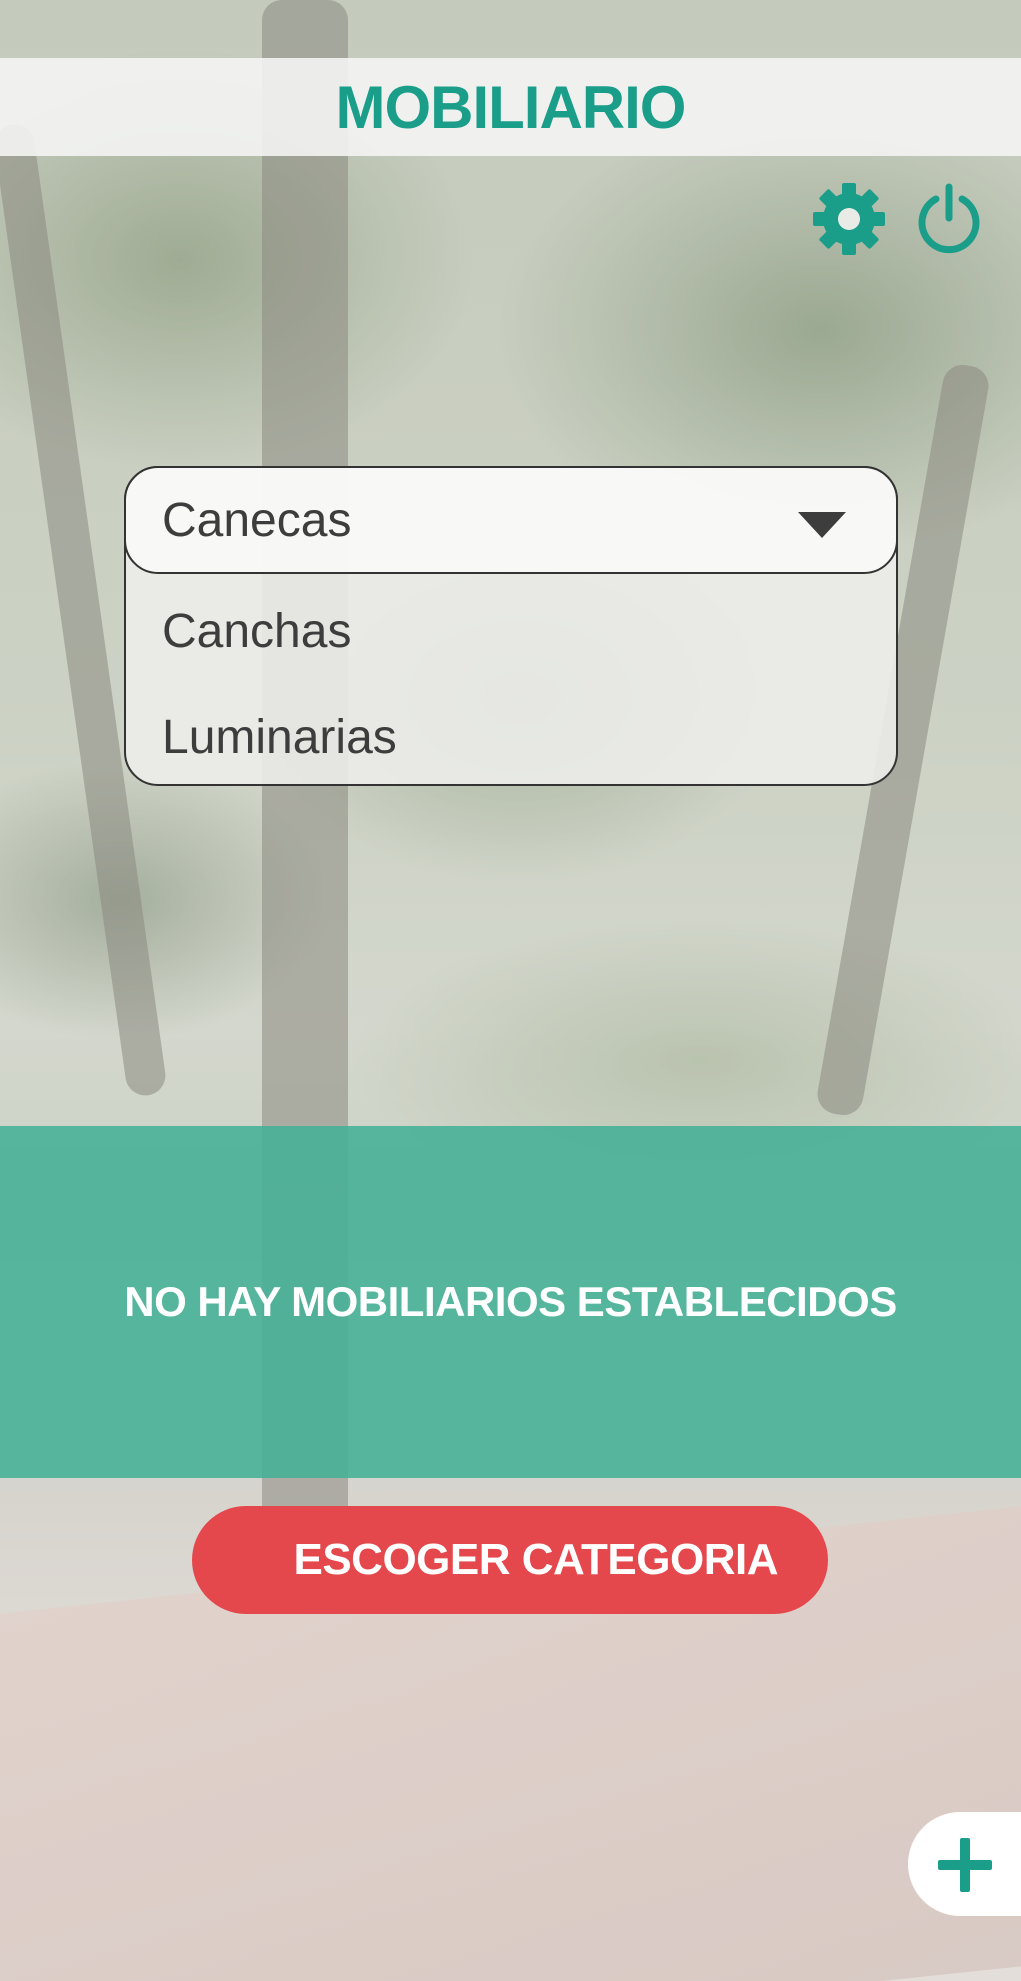 The height and width of the screenshot is (1981, 1021). I want to click on dropdown-option-luminarias: Luminarias, so click(279, 737).